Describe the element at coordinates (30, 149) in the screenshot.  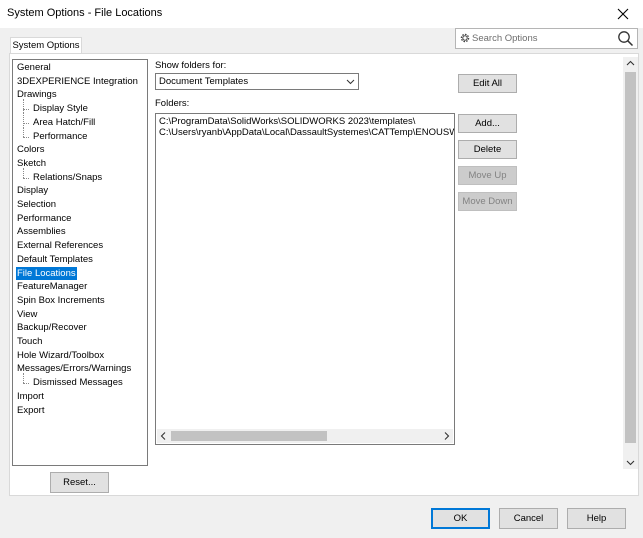
I see `tree-item: Colors` at that location.